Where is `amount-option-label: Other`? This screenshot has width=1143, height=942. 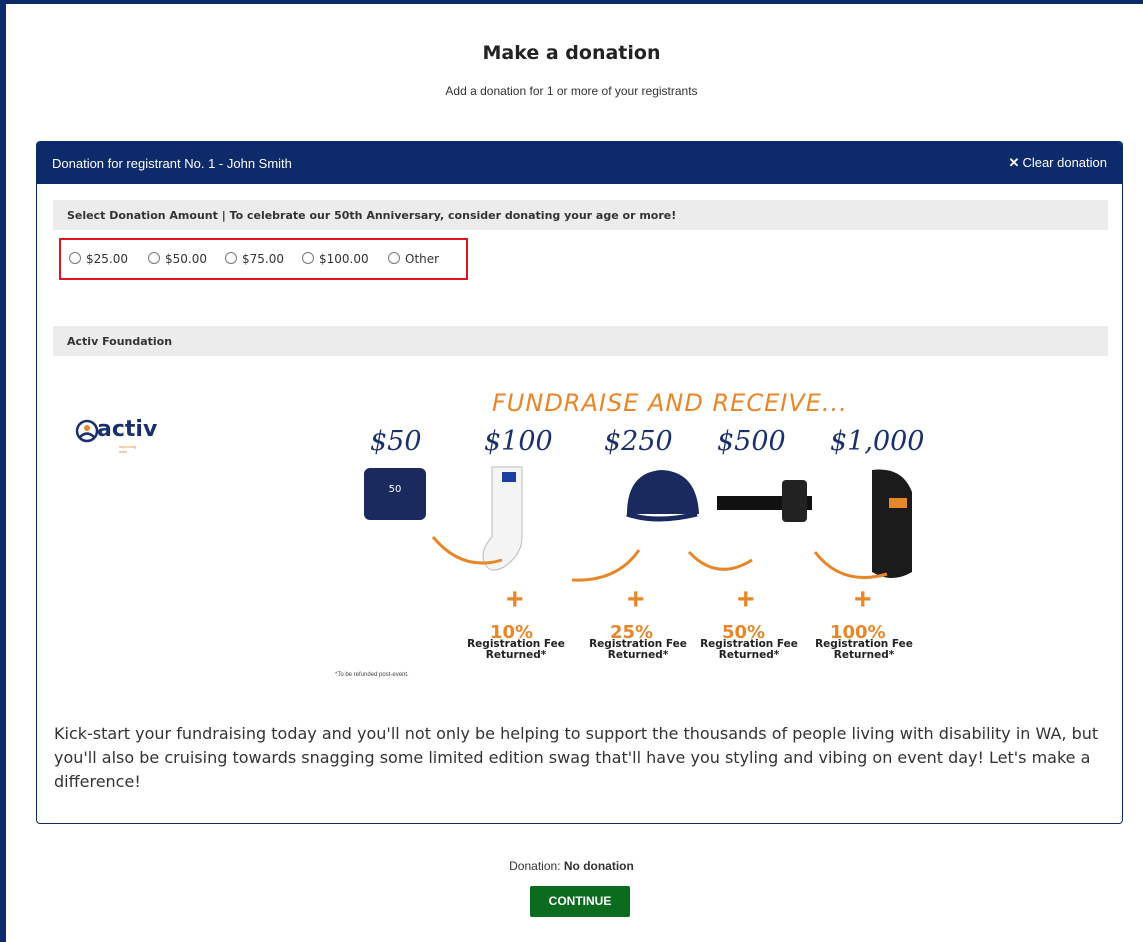
amount-option-label: Other is located at coordinates (422, 259).